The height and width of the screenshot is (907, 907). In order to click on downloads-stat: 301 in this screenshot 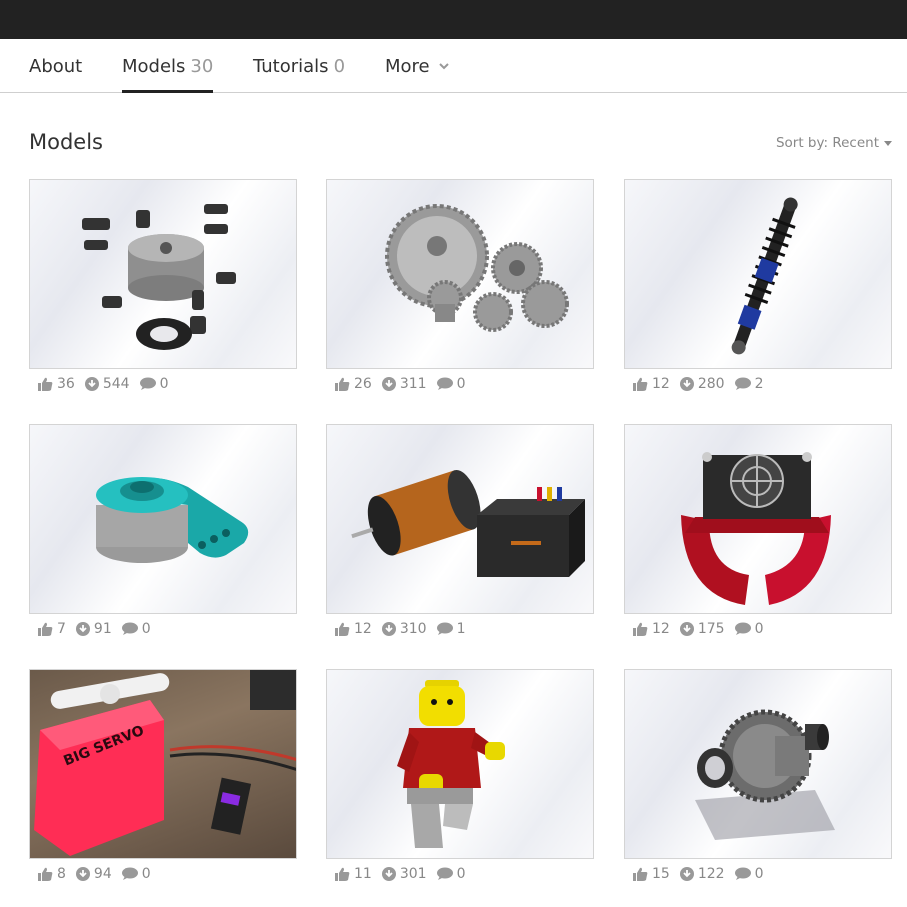, I will do `click(404, 874)`.